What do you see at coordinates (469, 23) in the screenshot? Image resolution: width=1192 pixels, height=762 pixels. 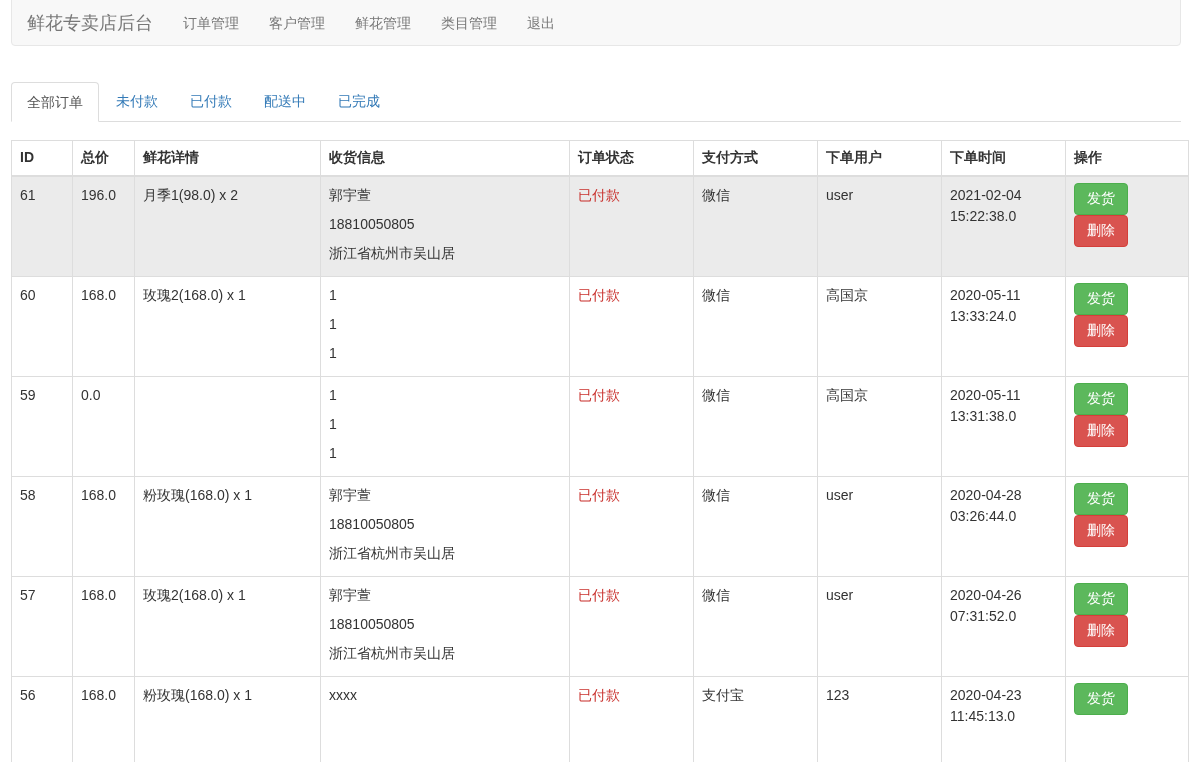 I see `nav-link: 类目管理` at bounding box center [469, 23].